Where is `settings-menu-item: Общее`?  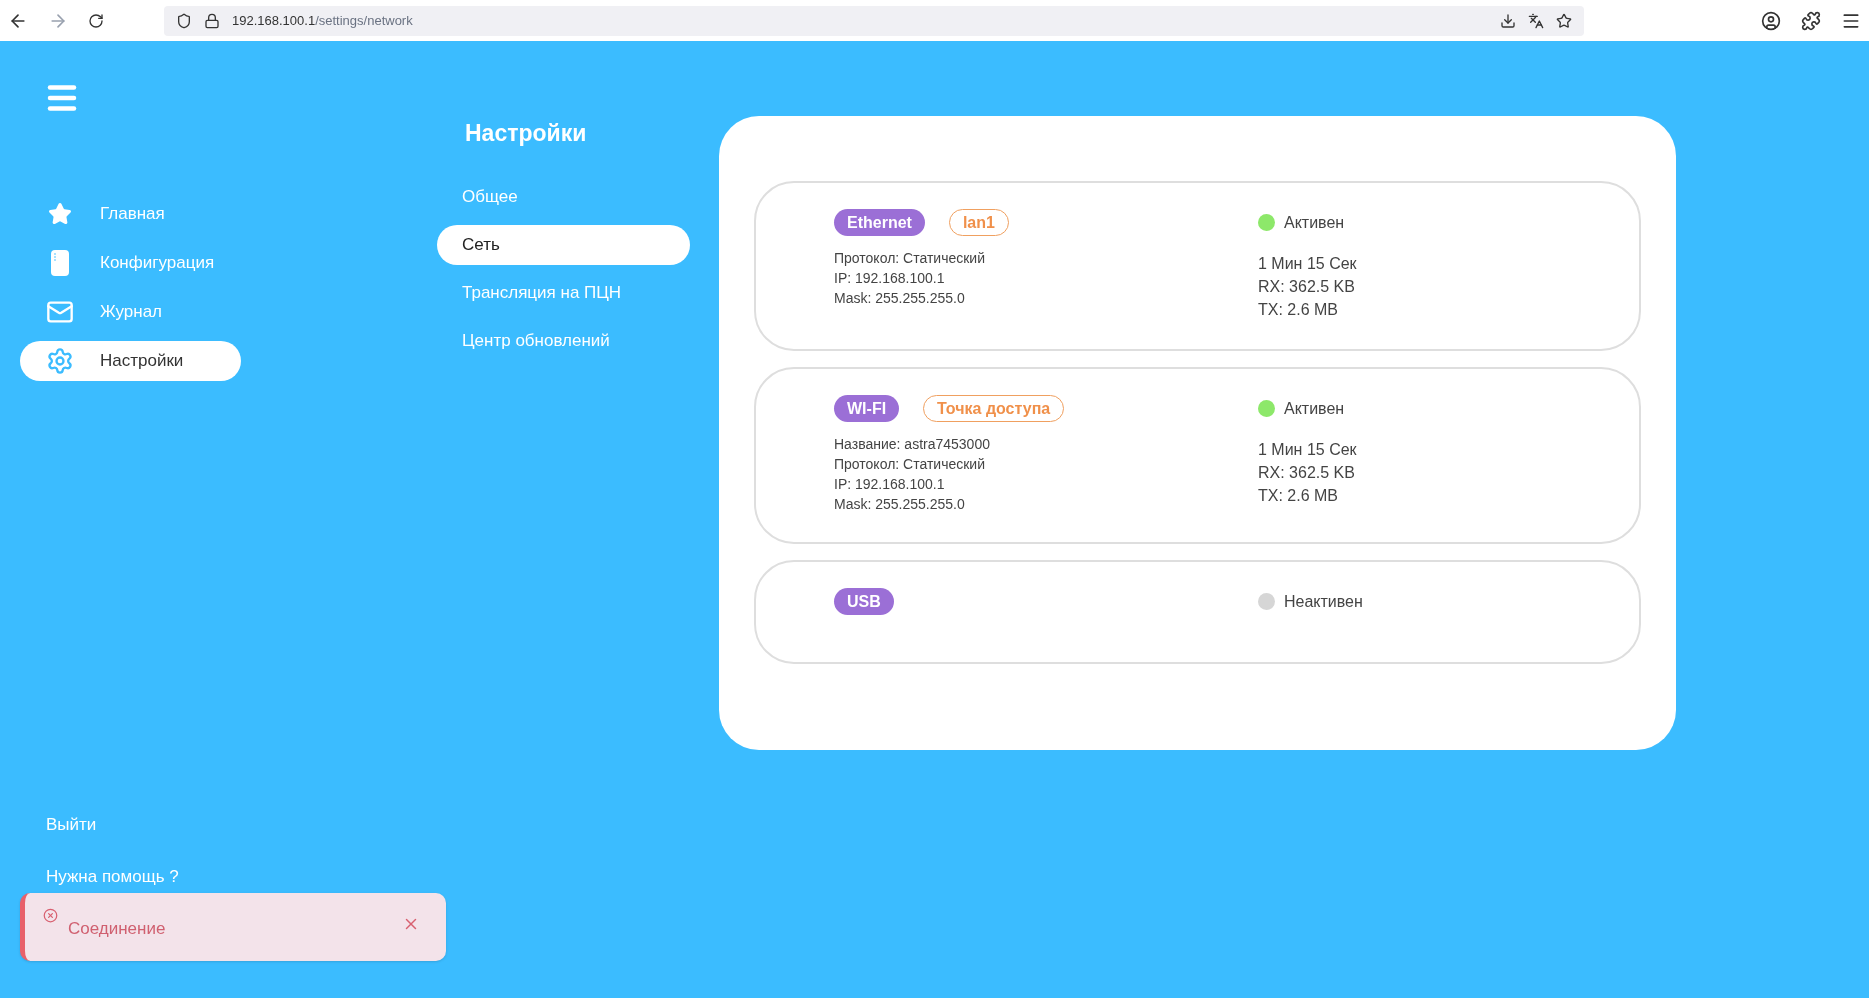 settings-menu-item: Общее is located at coordinates (563, 196).